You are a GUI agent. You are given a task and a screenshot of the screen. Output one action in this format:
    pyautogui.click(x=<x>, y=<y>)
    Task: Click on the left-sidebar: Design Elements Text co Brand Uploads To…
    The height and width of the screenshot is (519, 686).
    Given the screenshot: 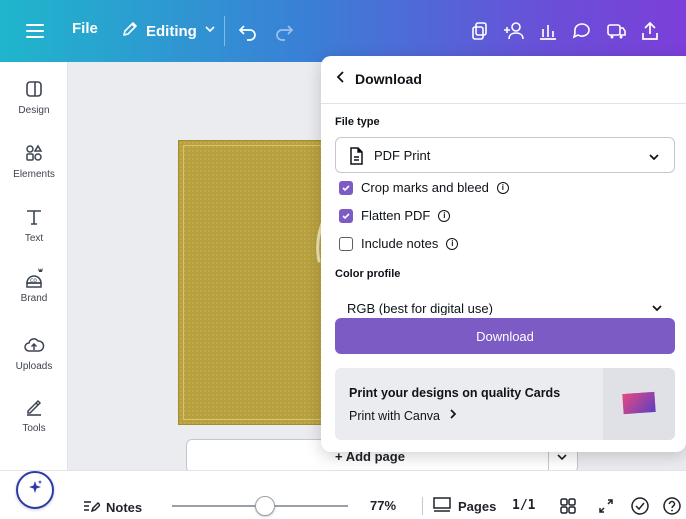 What is the action you would take?
    pyautogui.click(x=34, y=290)
    